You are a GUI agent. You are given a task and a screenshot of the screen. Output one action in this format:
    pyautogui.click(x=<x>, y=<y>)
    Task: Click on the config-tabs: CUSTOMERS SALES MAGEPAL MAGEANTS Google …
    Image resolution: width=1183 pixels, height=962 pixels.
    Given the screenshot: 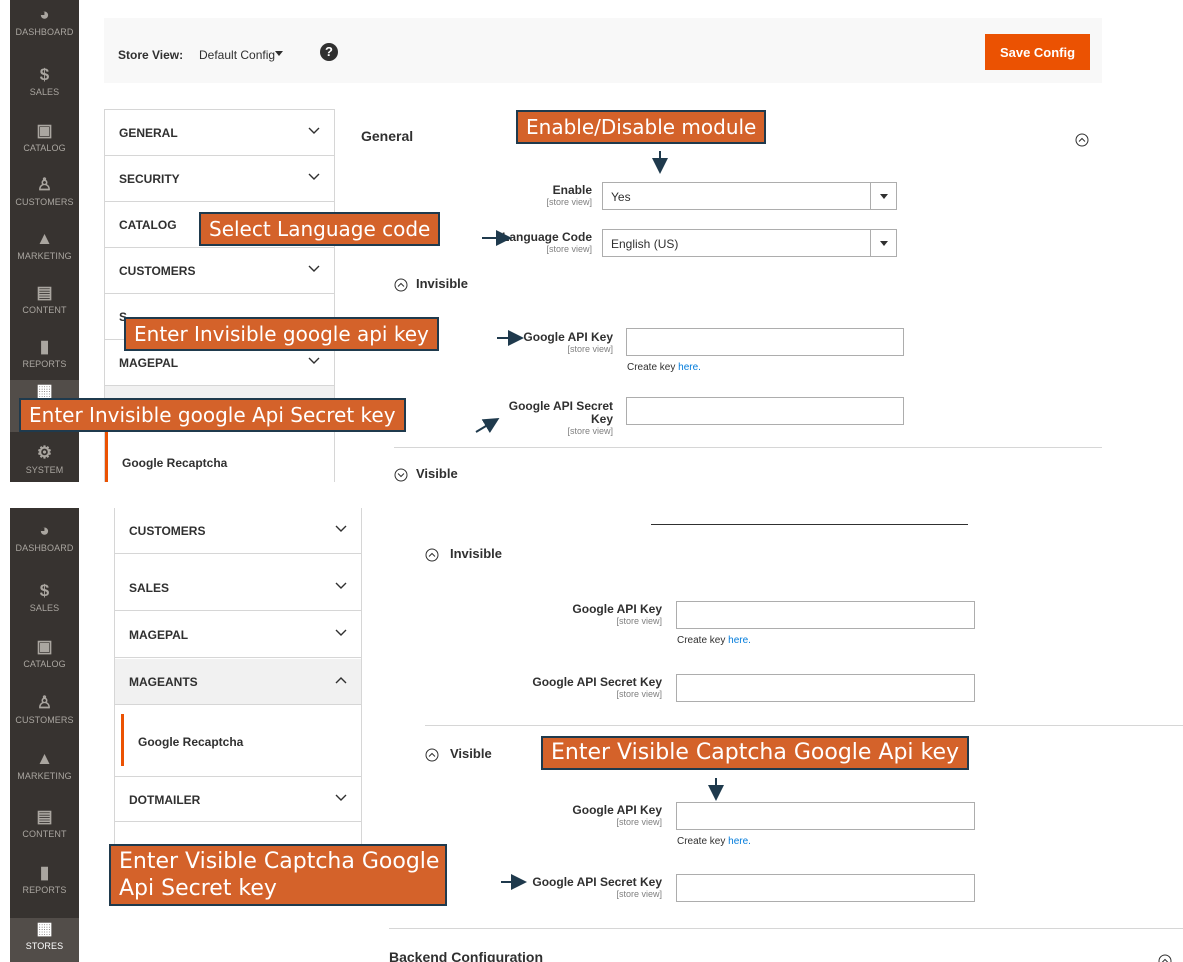 What is the action you would take?
    pyautogui.click(x=238, y=695)
    